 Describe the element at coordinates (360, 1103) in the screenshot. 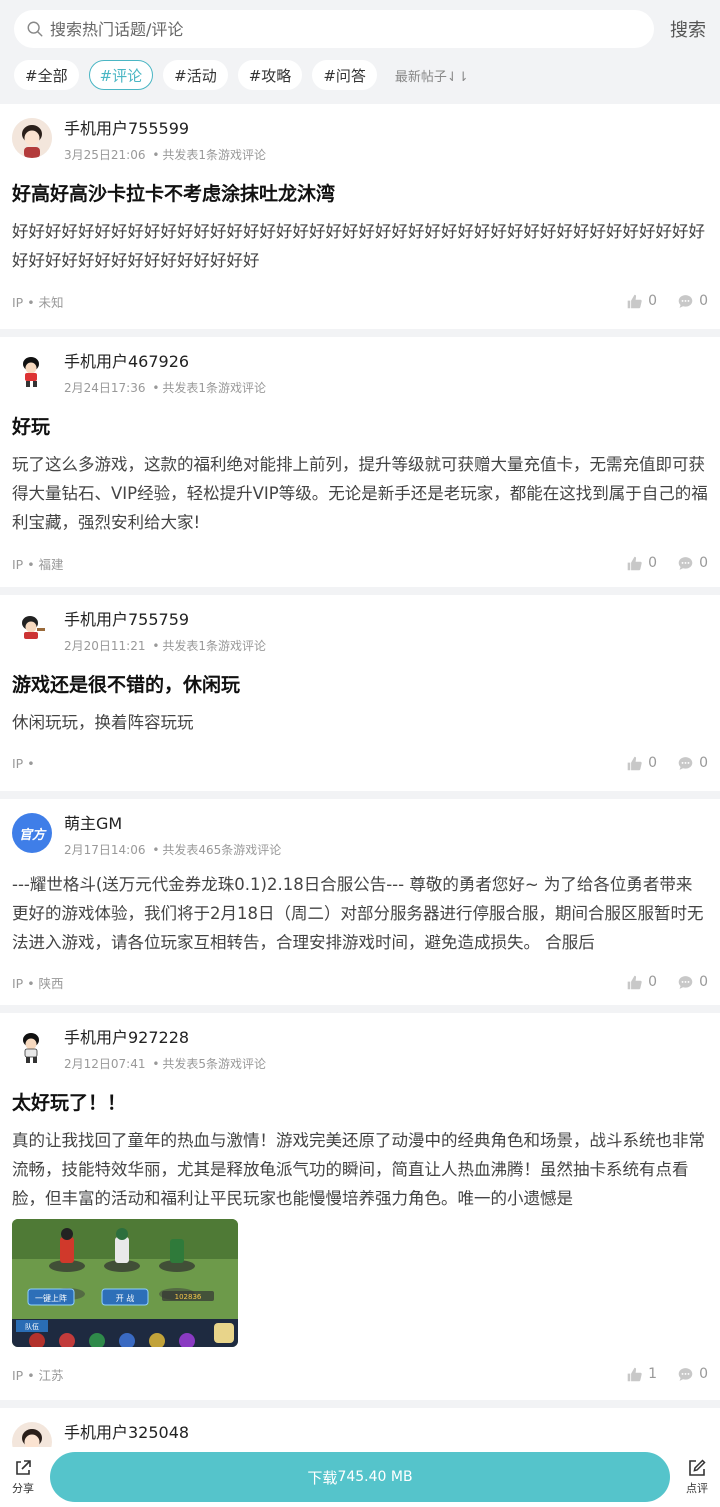

I see `post-title: 太好玩了！！` at that location.